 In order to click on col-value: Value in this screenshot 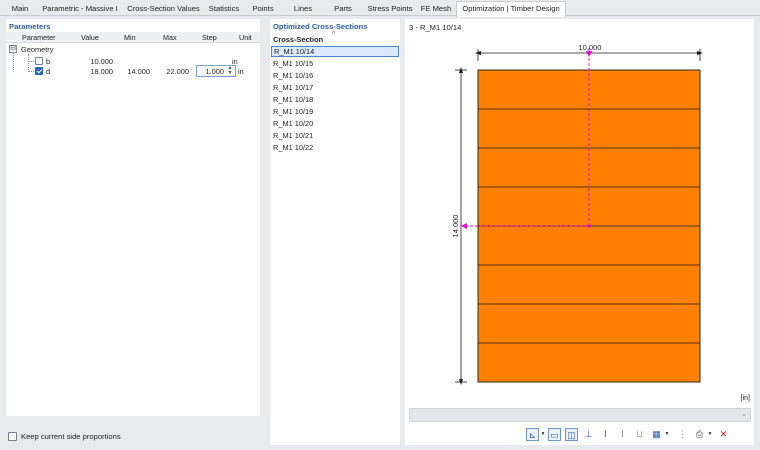, I will do `click(90, 37)`.